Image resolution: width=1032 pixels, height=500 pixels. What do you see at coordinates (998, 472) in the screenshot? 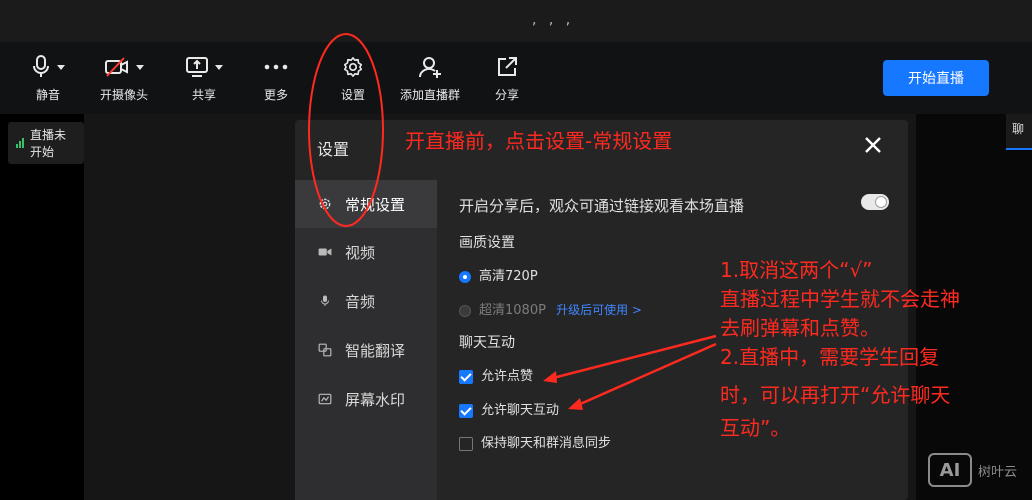
I see `watermark-text: 树叶云` at bounding box center [998, 472].